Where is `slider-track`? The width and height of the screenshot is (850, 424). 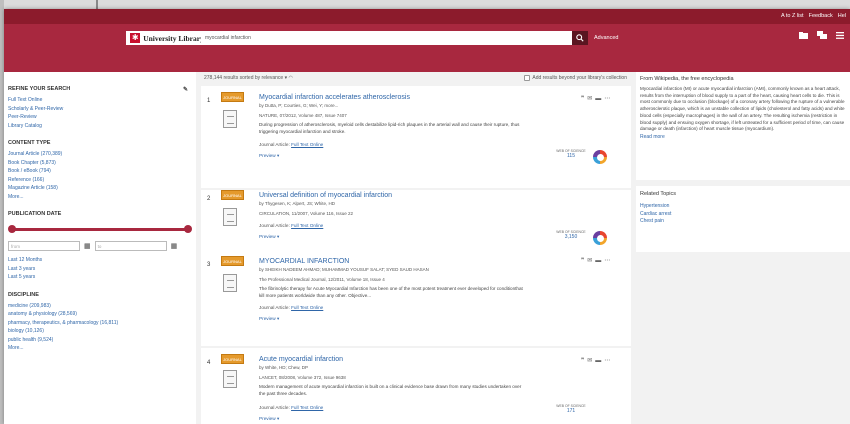
slider-track is located at coordinates (100, 229).